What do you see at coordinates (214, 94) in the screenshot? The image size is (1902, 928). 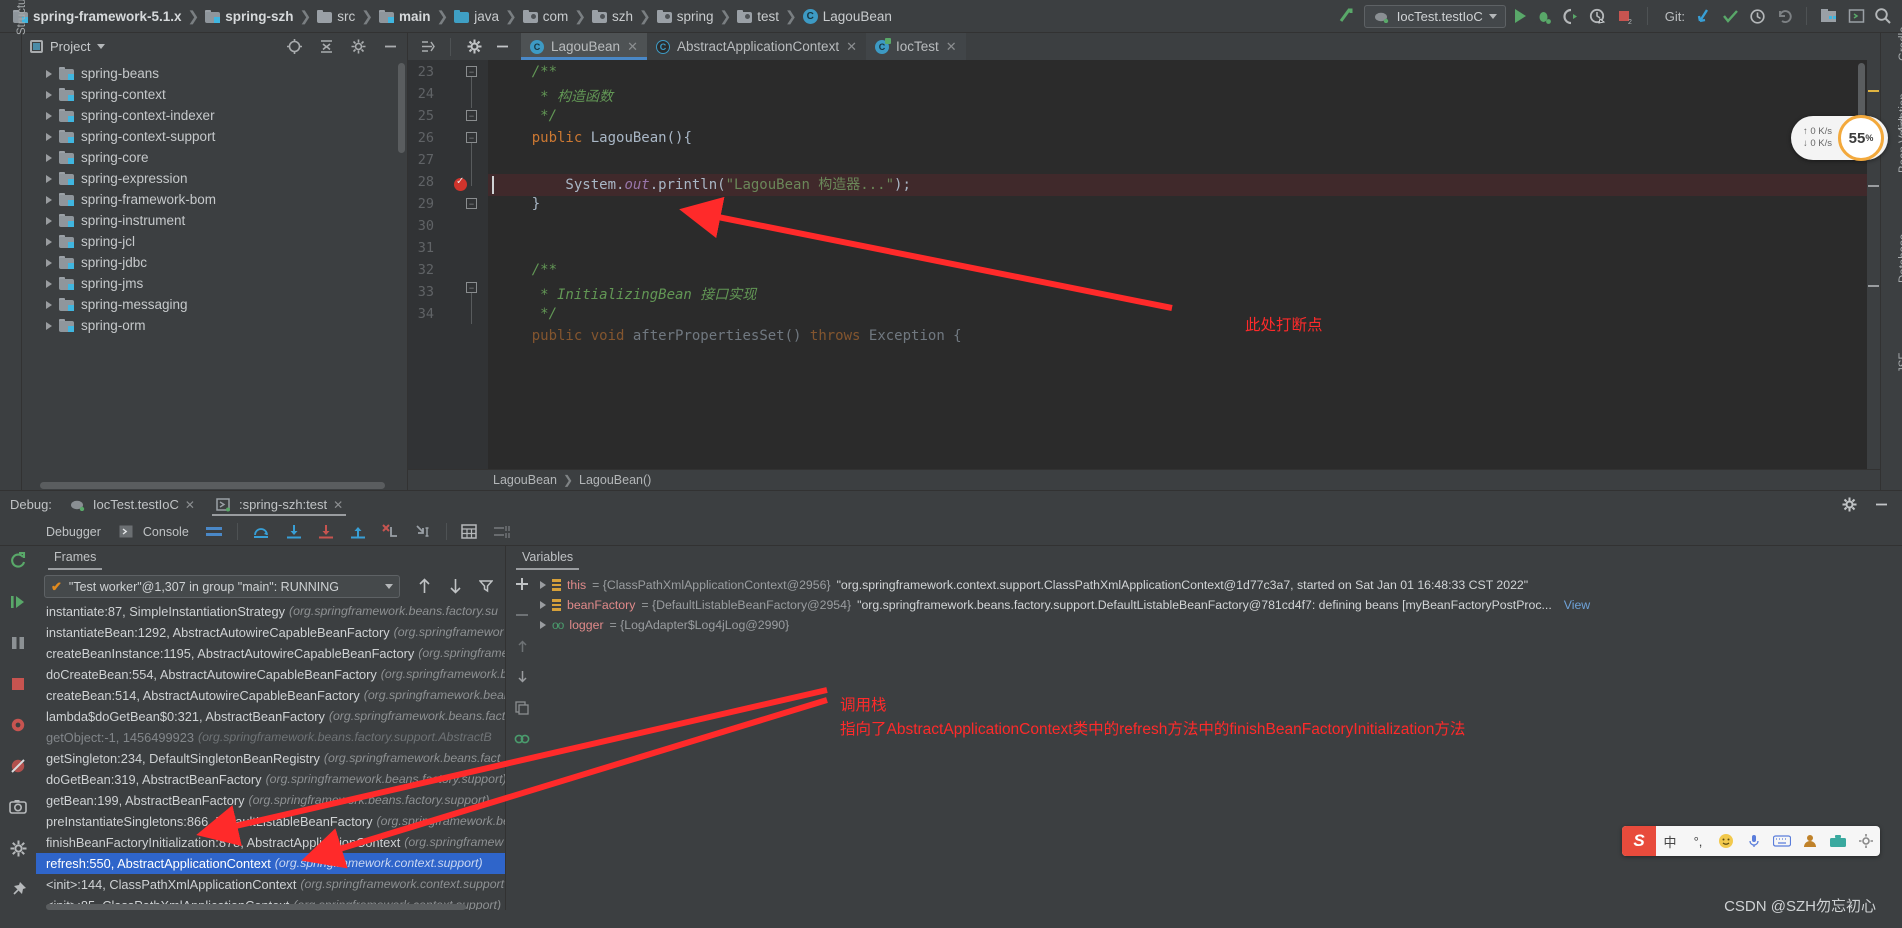 I see `tree-item: spring-context` at bounding box center [214, 94].